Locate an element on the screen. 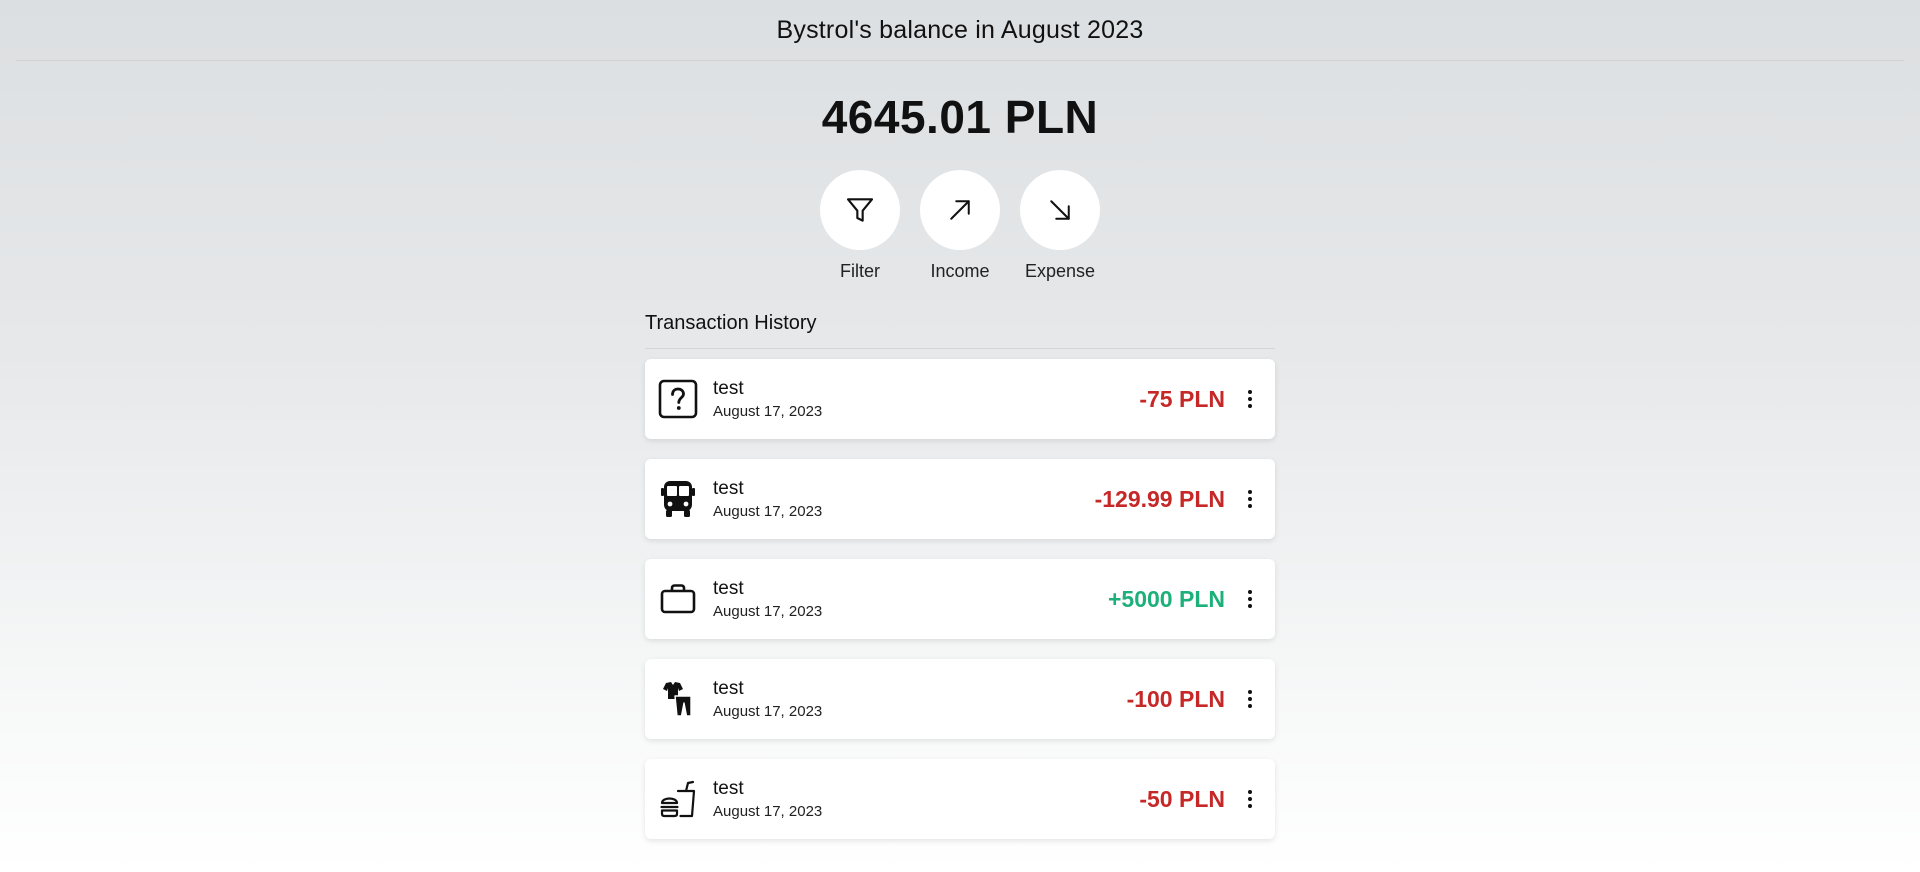 The height and width of the screenshot is (872, 1920). transaction-history-title: Transaction History is located at coordinates (960, 330).